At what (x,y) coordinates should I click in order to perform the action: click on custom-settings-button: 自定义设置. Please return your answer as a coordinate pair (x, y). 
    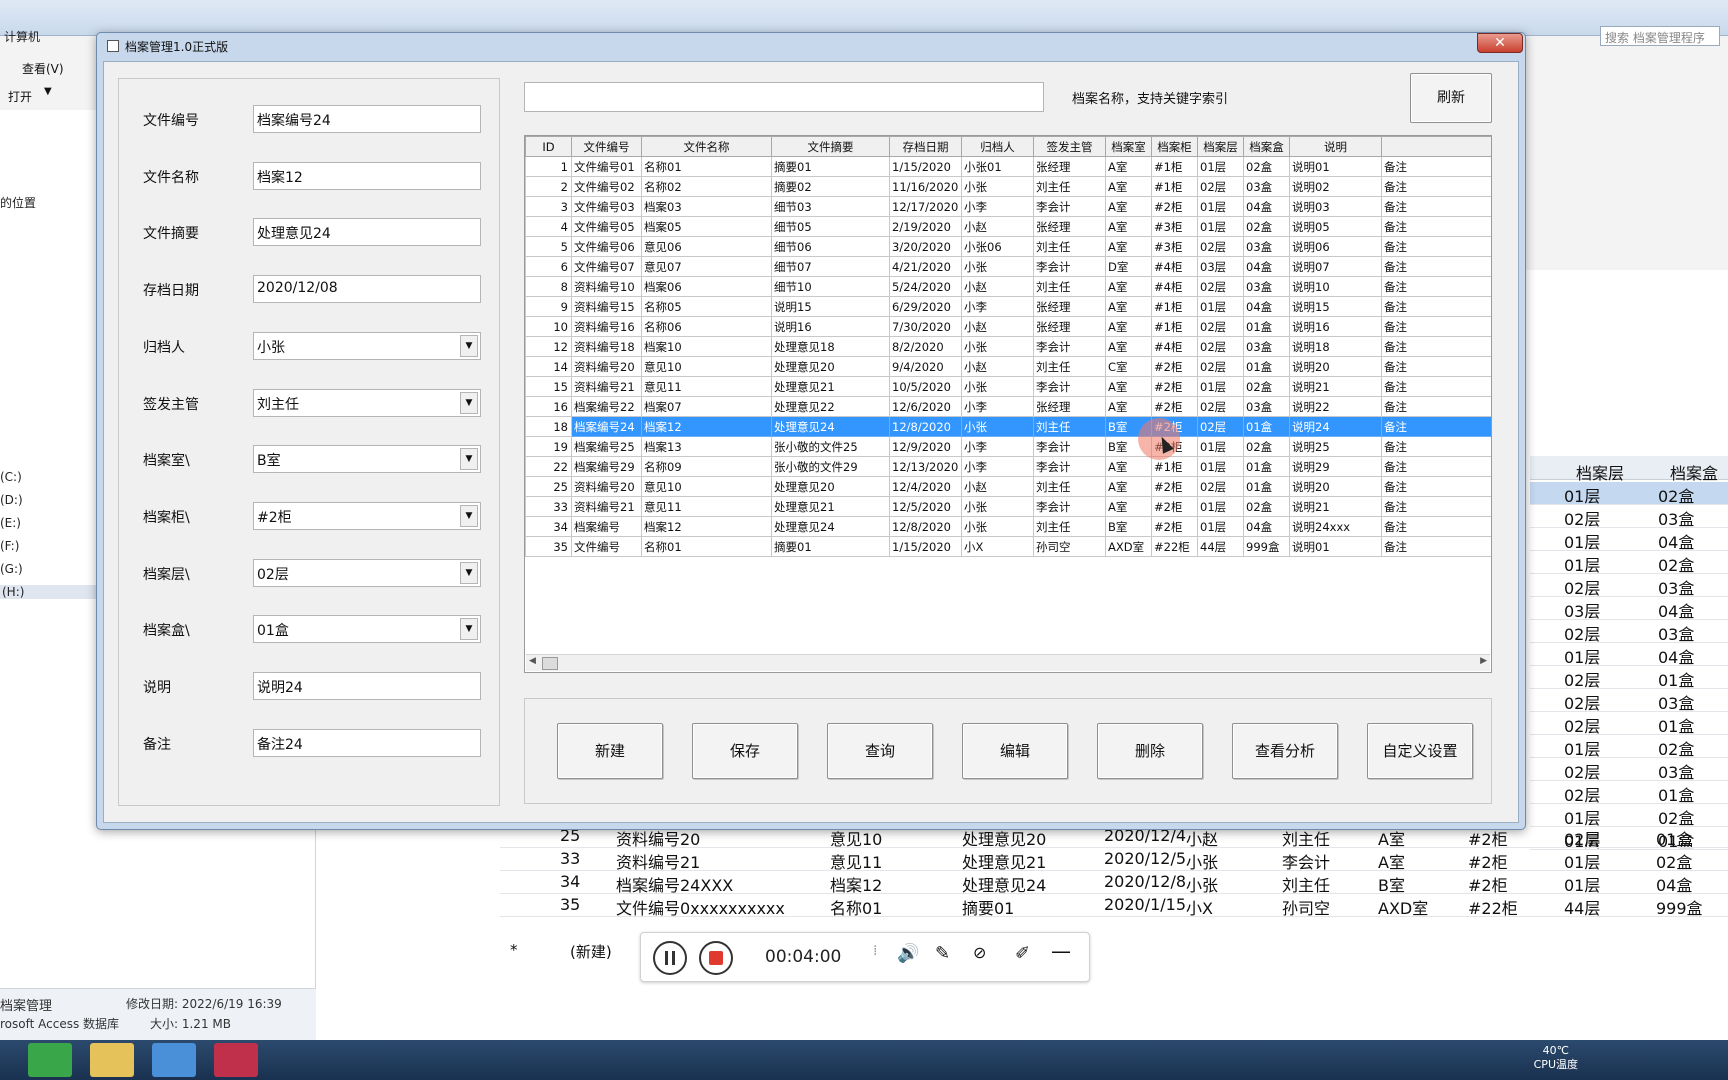
    Looking at the image, I should click on (1420, 751).